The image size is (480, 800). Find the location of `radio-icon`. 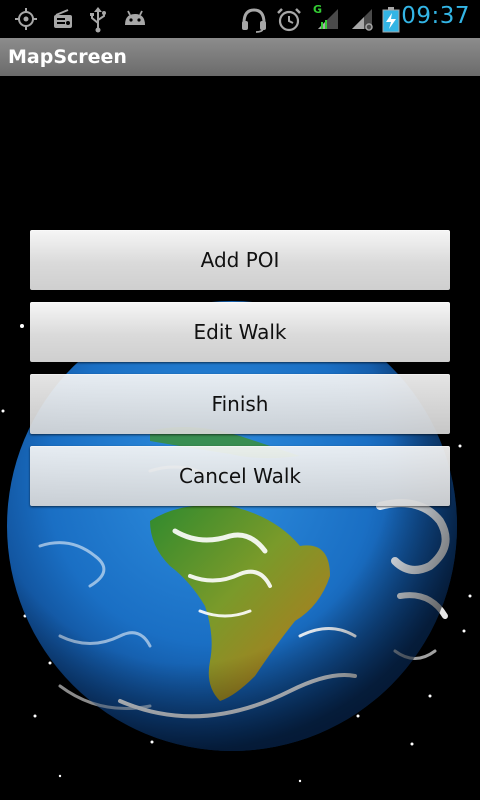

radio-icon is located at coordinates (63, 18).